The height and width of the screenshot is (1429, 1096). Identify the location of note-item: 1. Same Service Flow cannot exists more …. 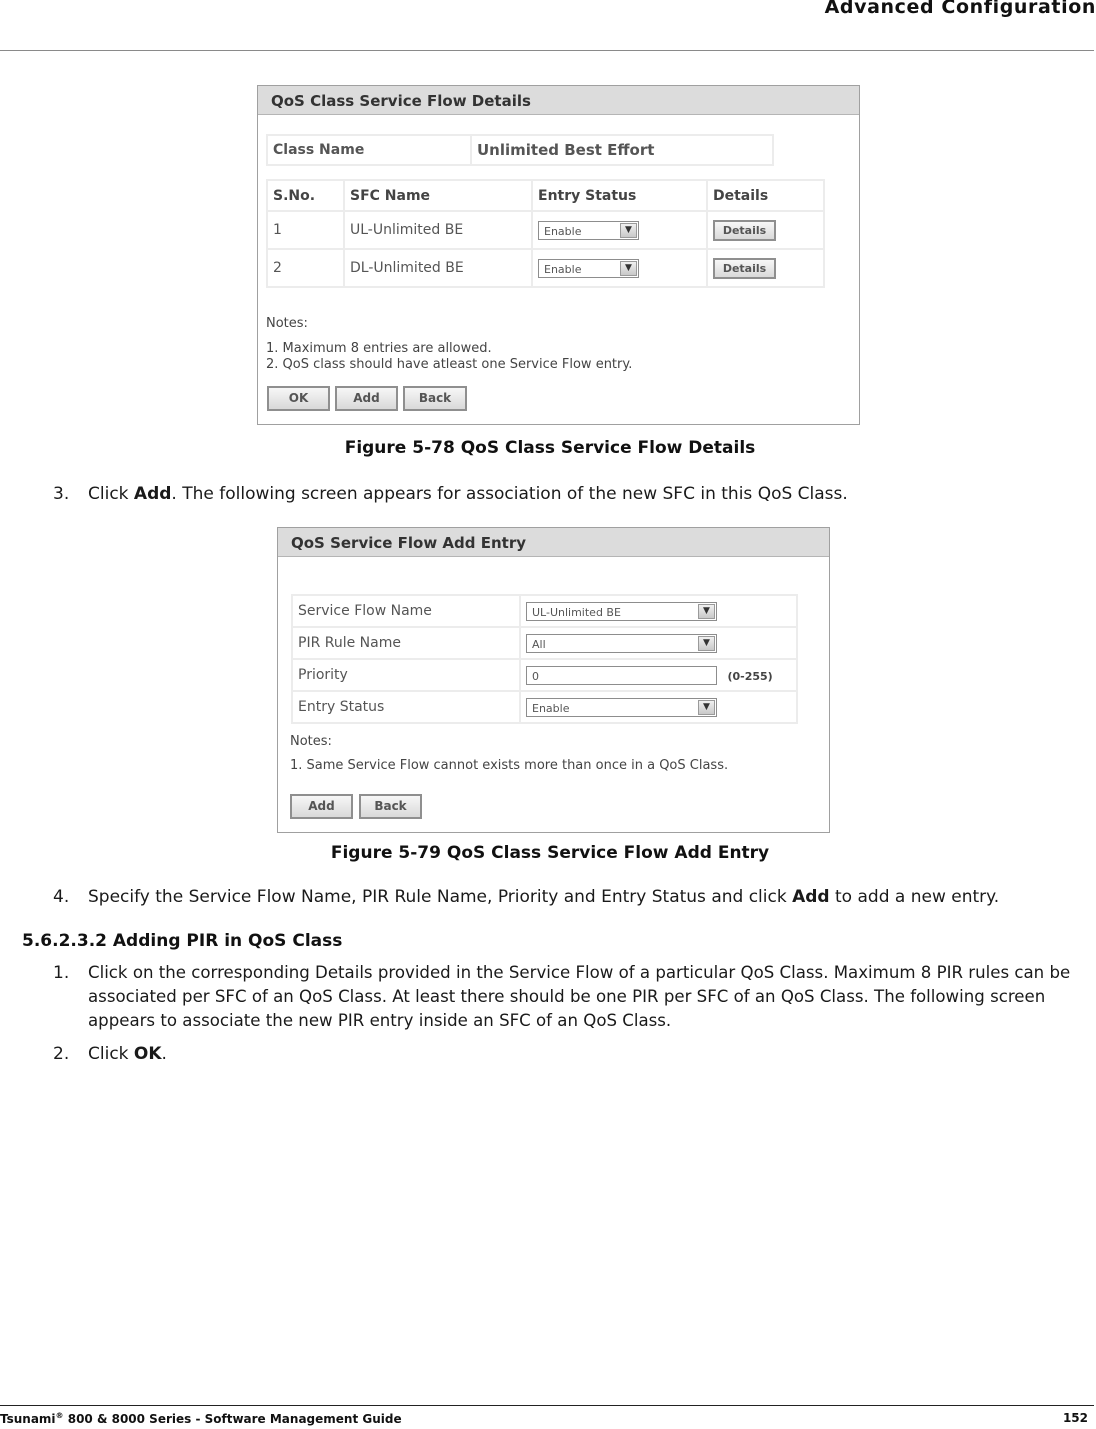
(509, 765).